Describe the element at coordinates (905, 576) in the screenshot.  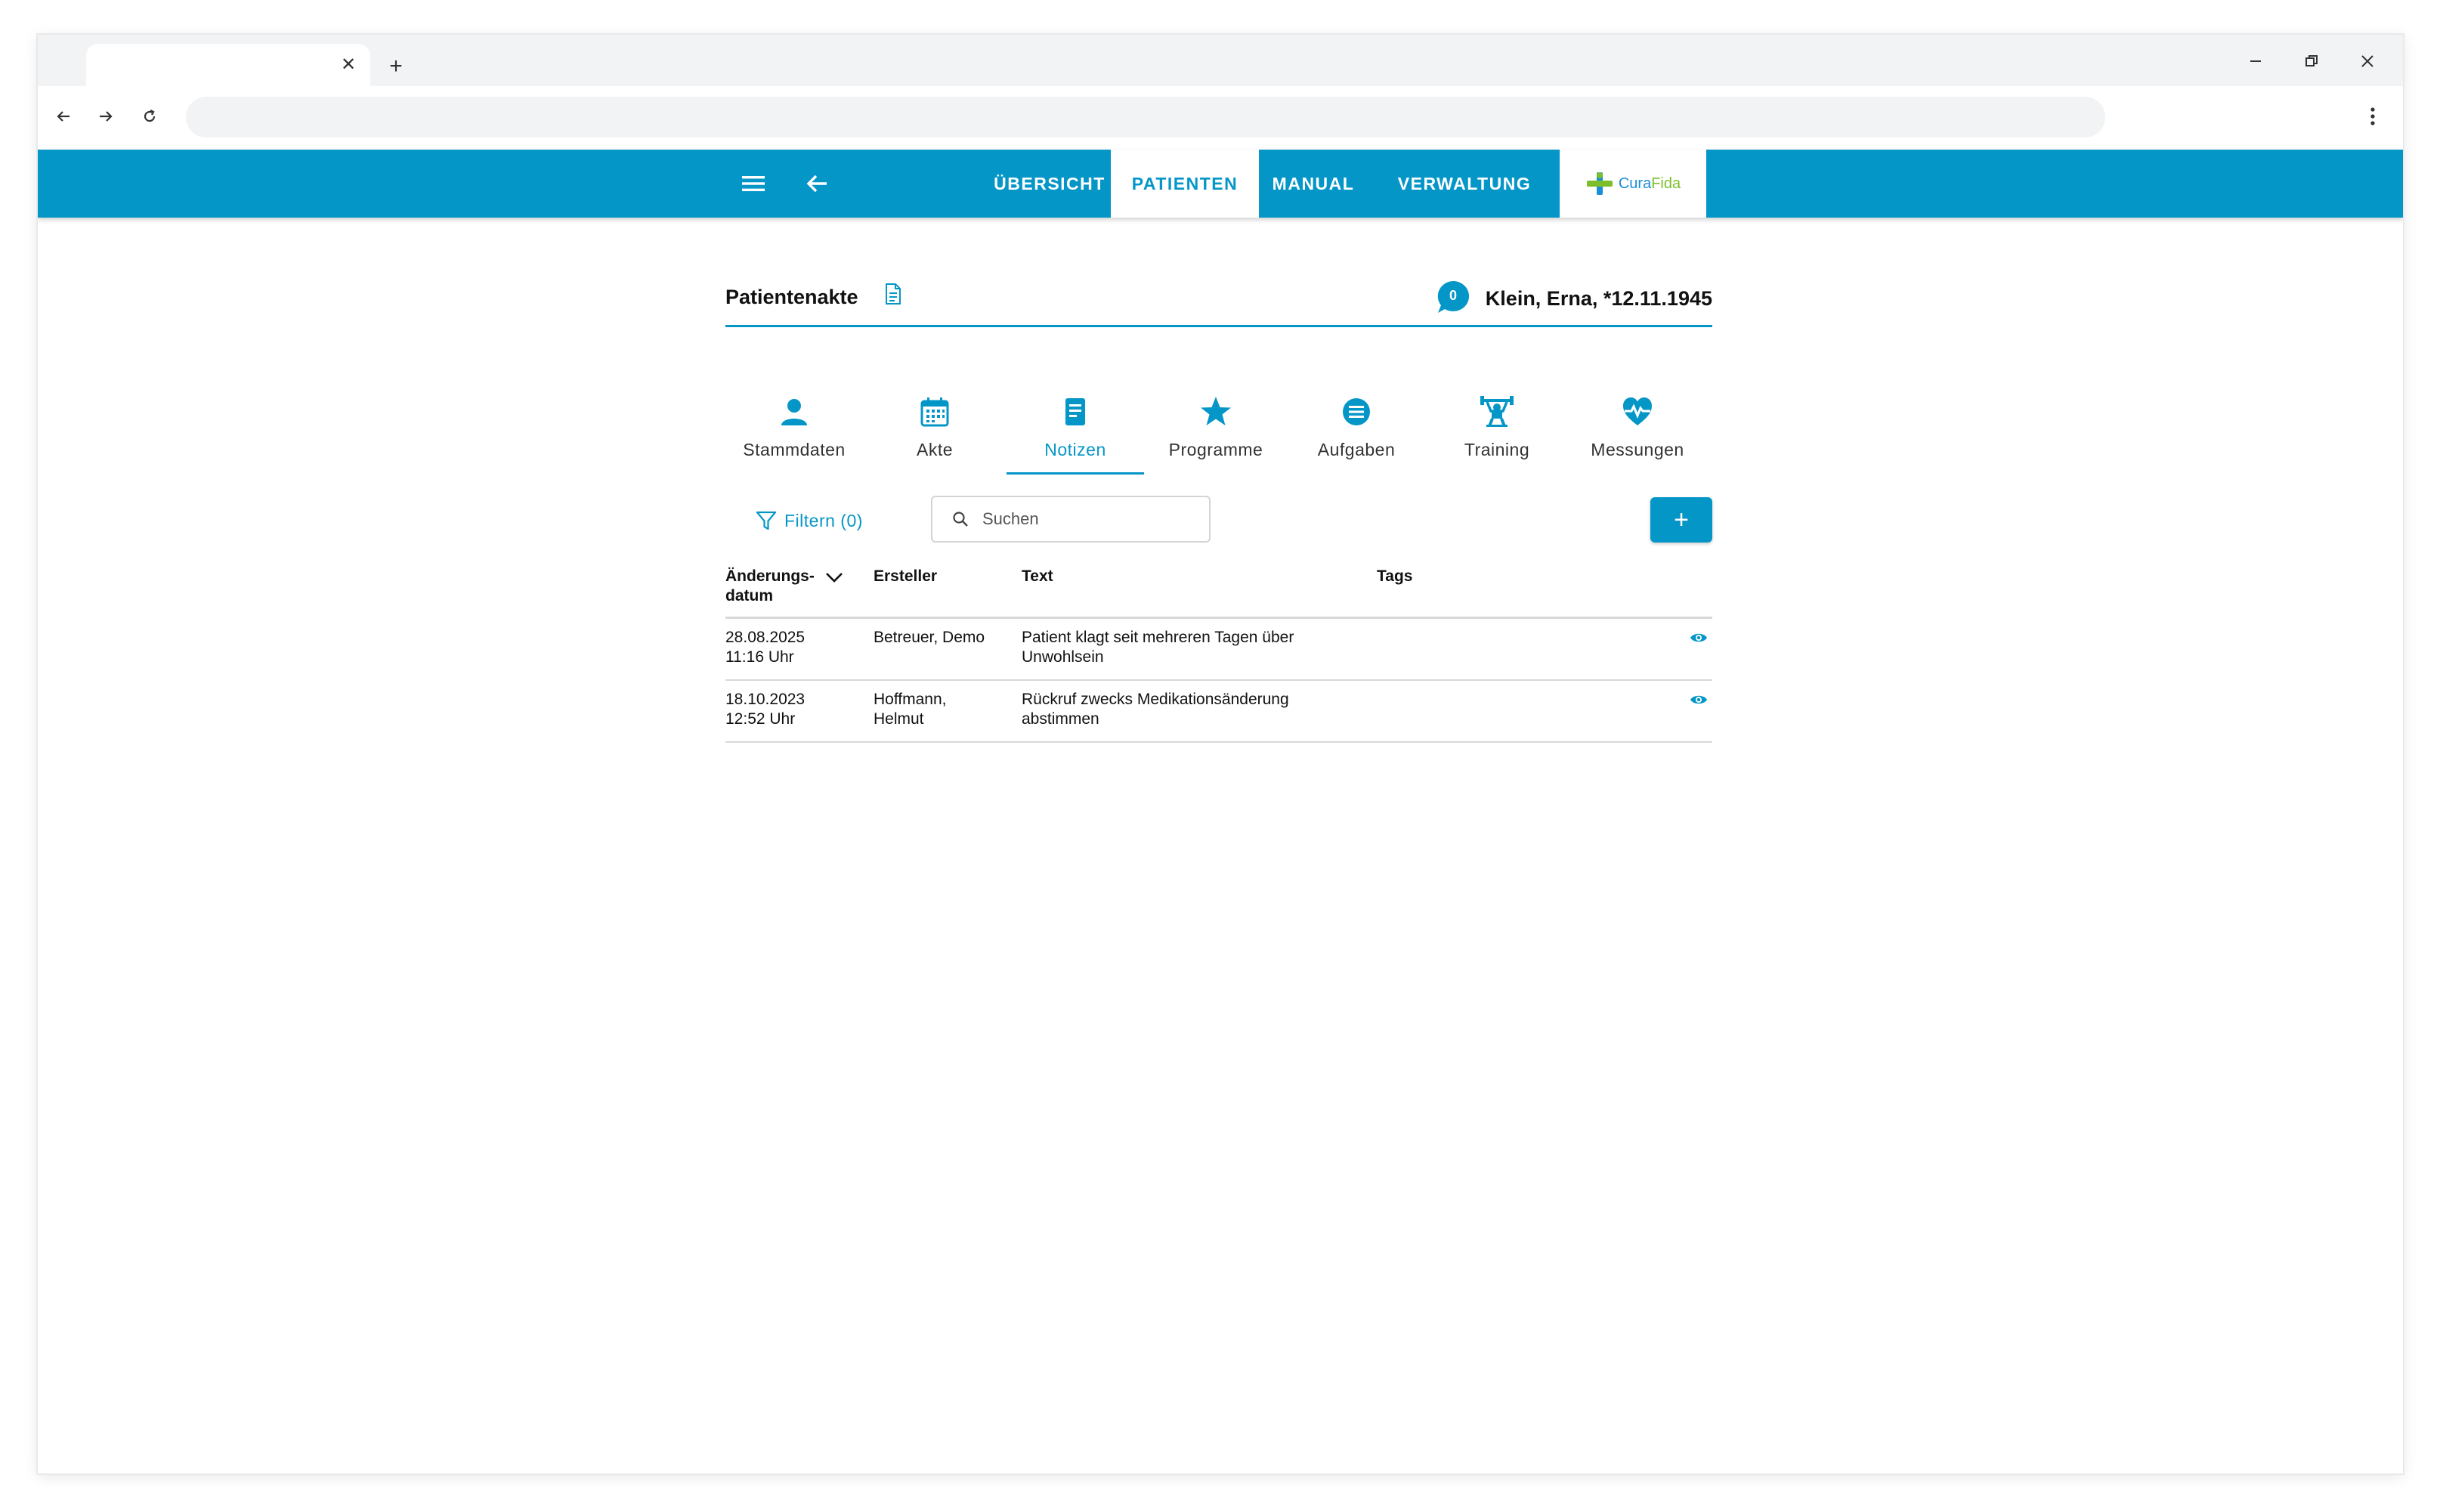
I see `column-header-author: Ersteller` at that location.